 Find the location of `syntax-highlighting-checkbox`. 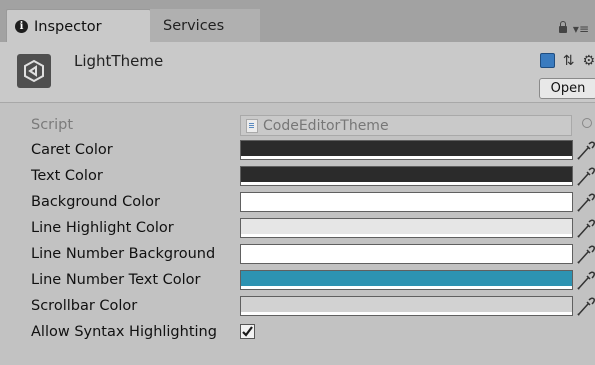

syntax-highlighting-checkbox is located at coordinates (247, 331).